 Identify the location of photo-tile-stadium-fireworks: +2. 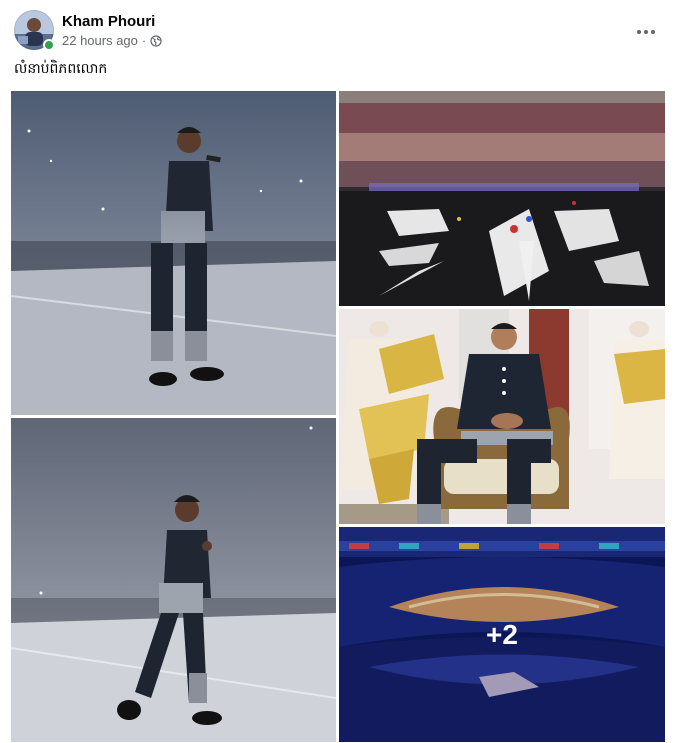
(502, 634).